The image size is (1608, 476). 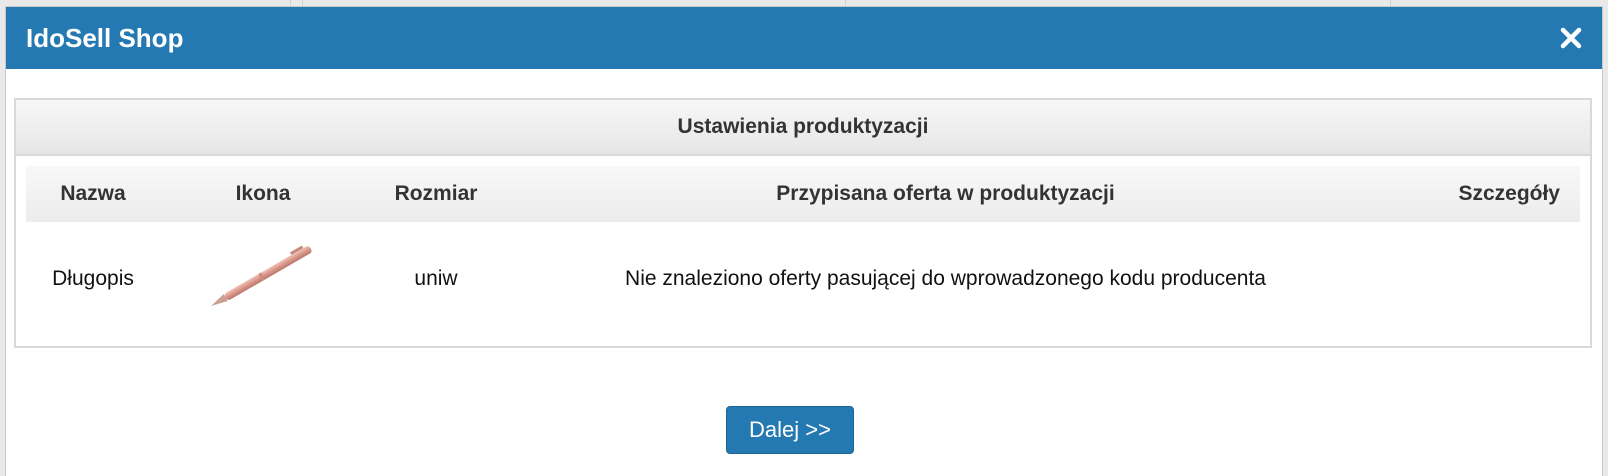 What do you see at coordinates (105, 37) in the screenshot?
I see `modal-title: IdoSell Shop` at bounding box center [105, 37].